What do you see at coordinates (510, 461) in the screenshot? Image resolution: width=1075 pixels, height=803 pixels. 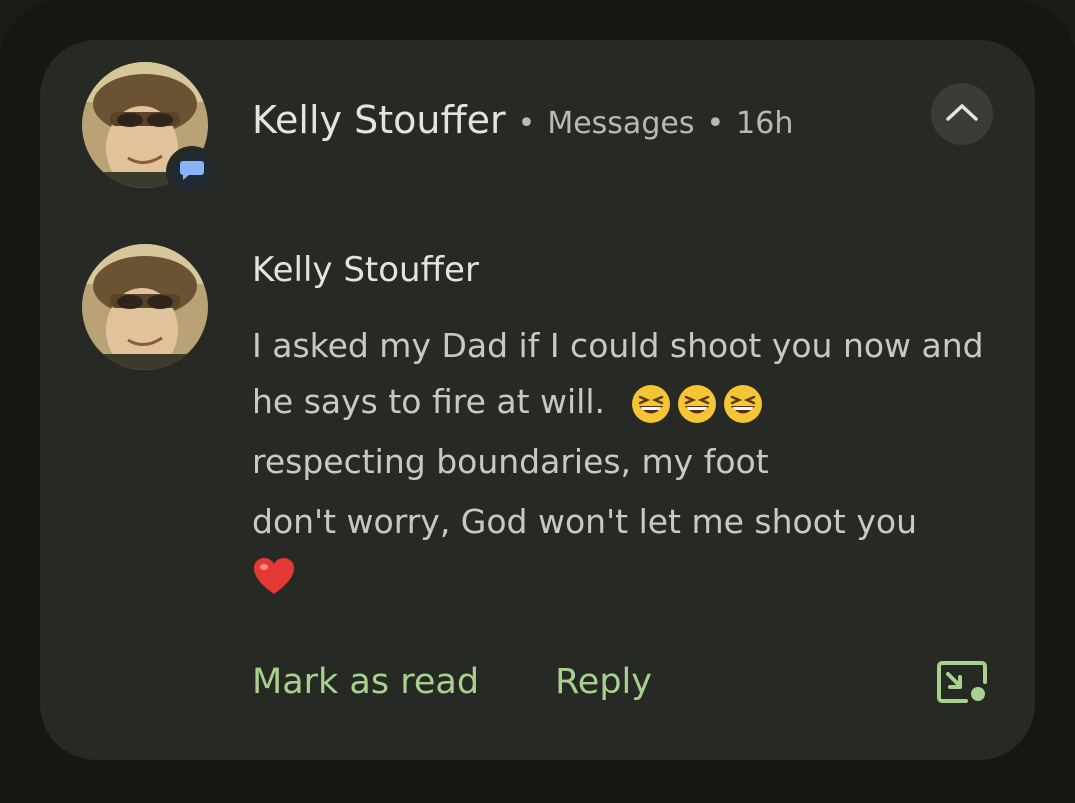 I see `message-line: respecting boundaries, my foot` at bounding box center [510, 461].